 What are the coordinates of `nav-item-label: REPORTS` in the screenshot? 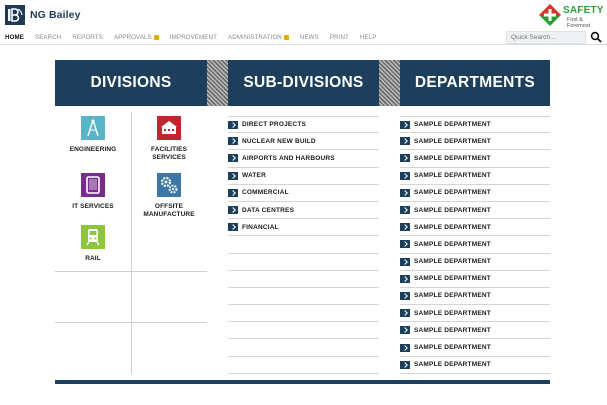 It's located at (87, 37).